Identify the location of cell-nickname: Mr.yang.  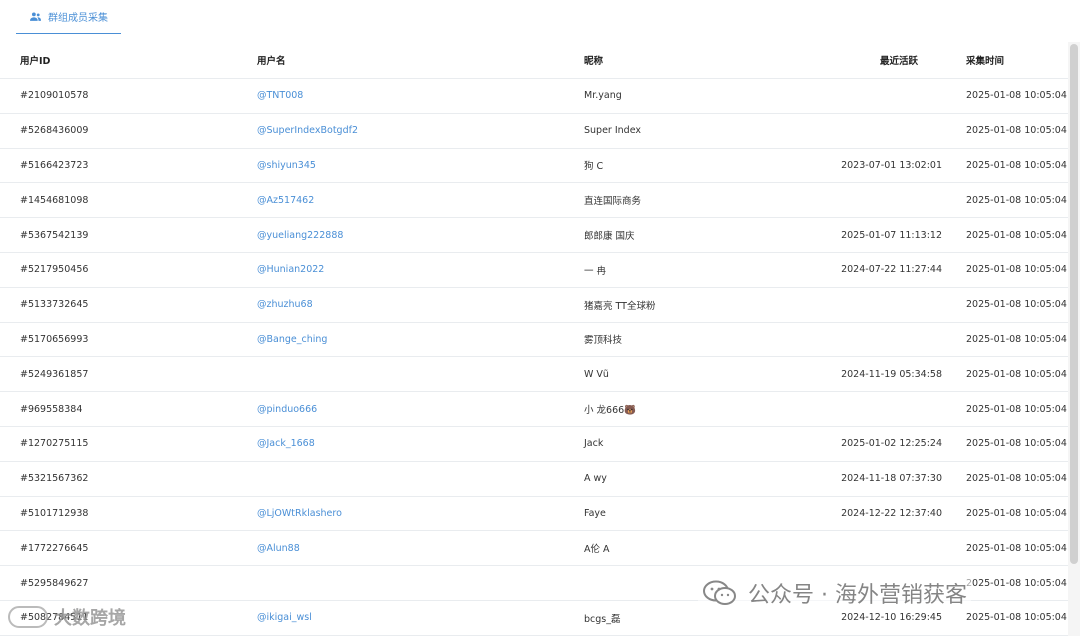
(603, 96).